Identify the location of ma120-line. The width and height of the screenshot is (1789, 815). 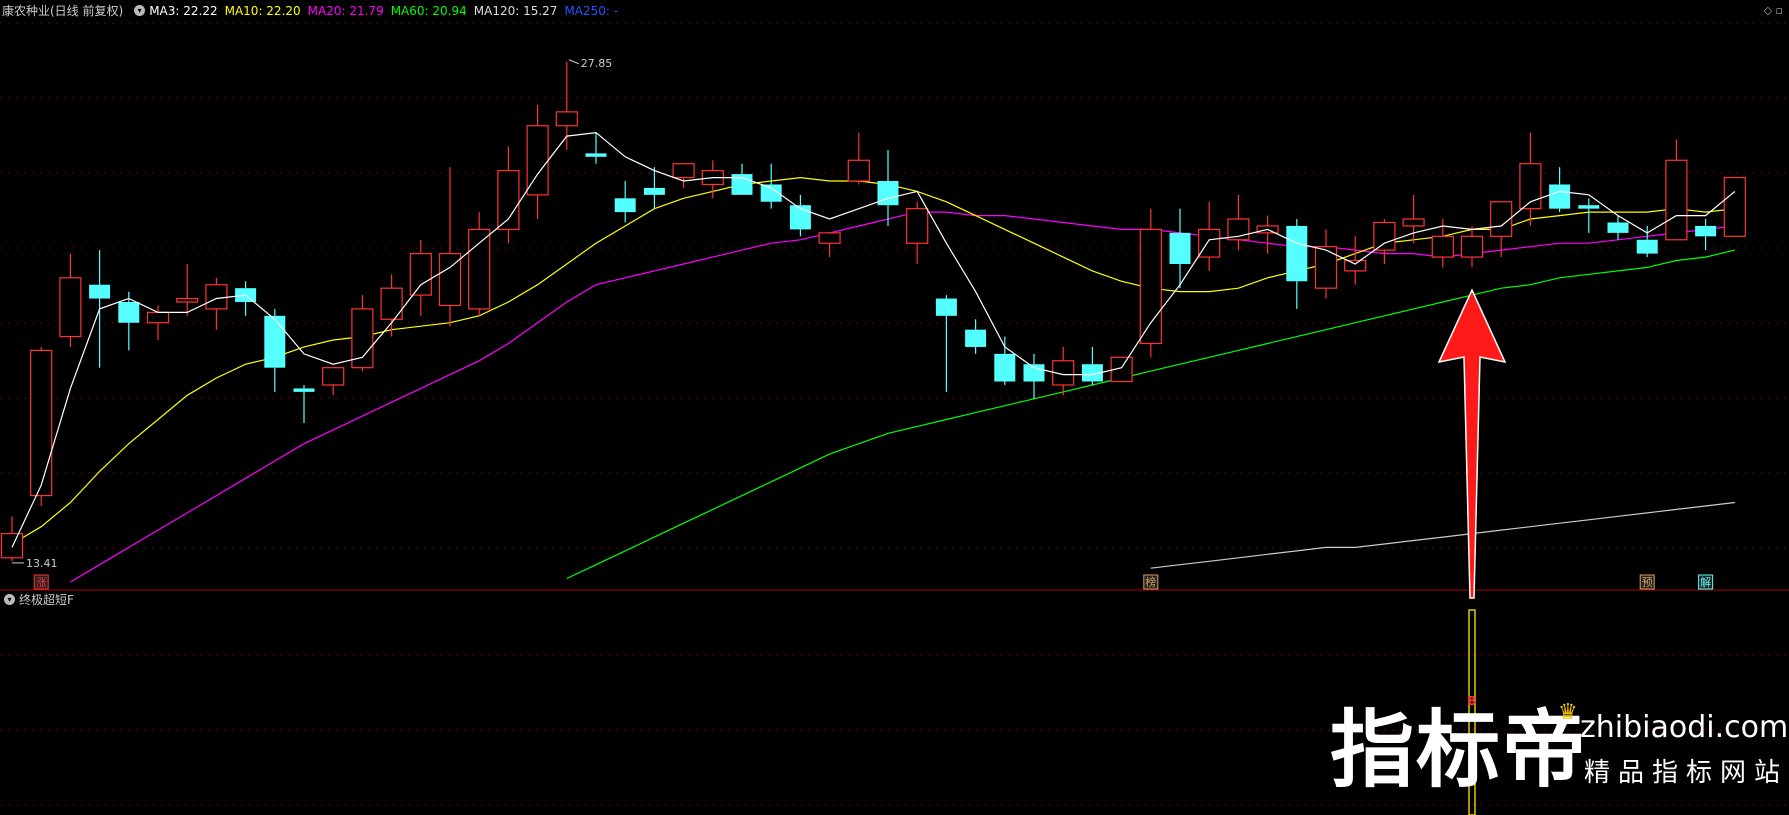
(1442, 535).